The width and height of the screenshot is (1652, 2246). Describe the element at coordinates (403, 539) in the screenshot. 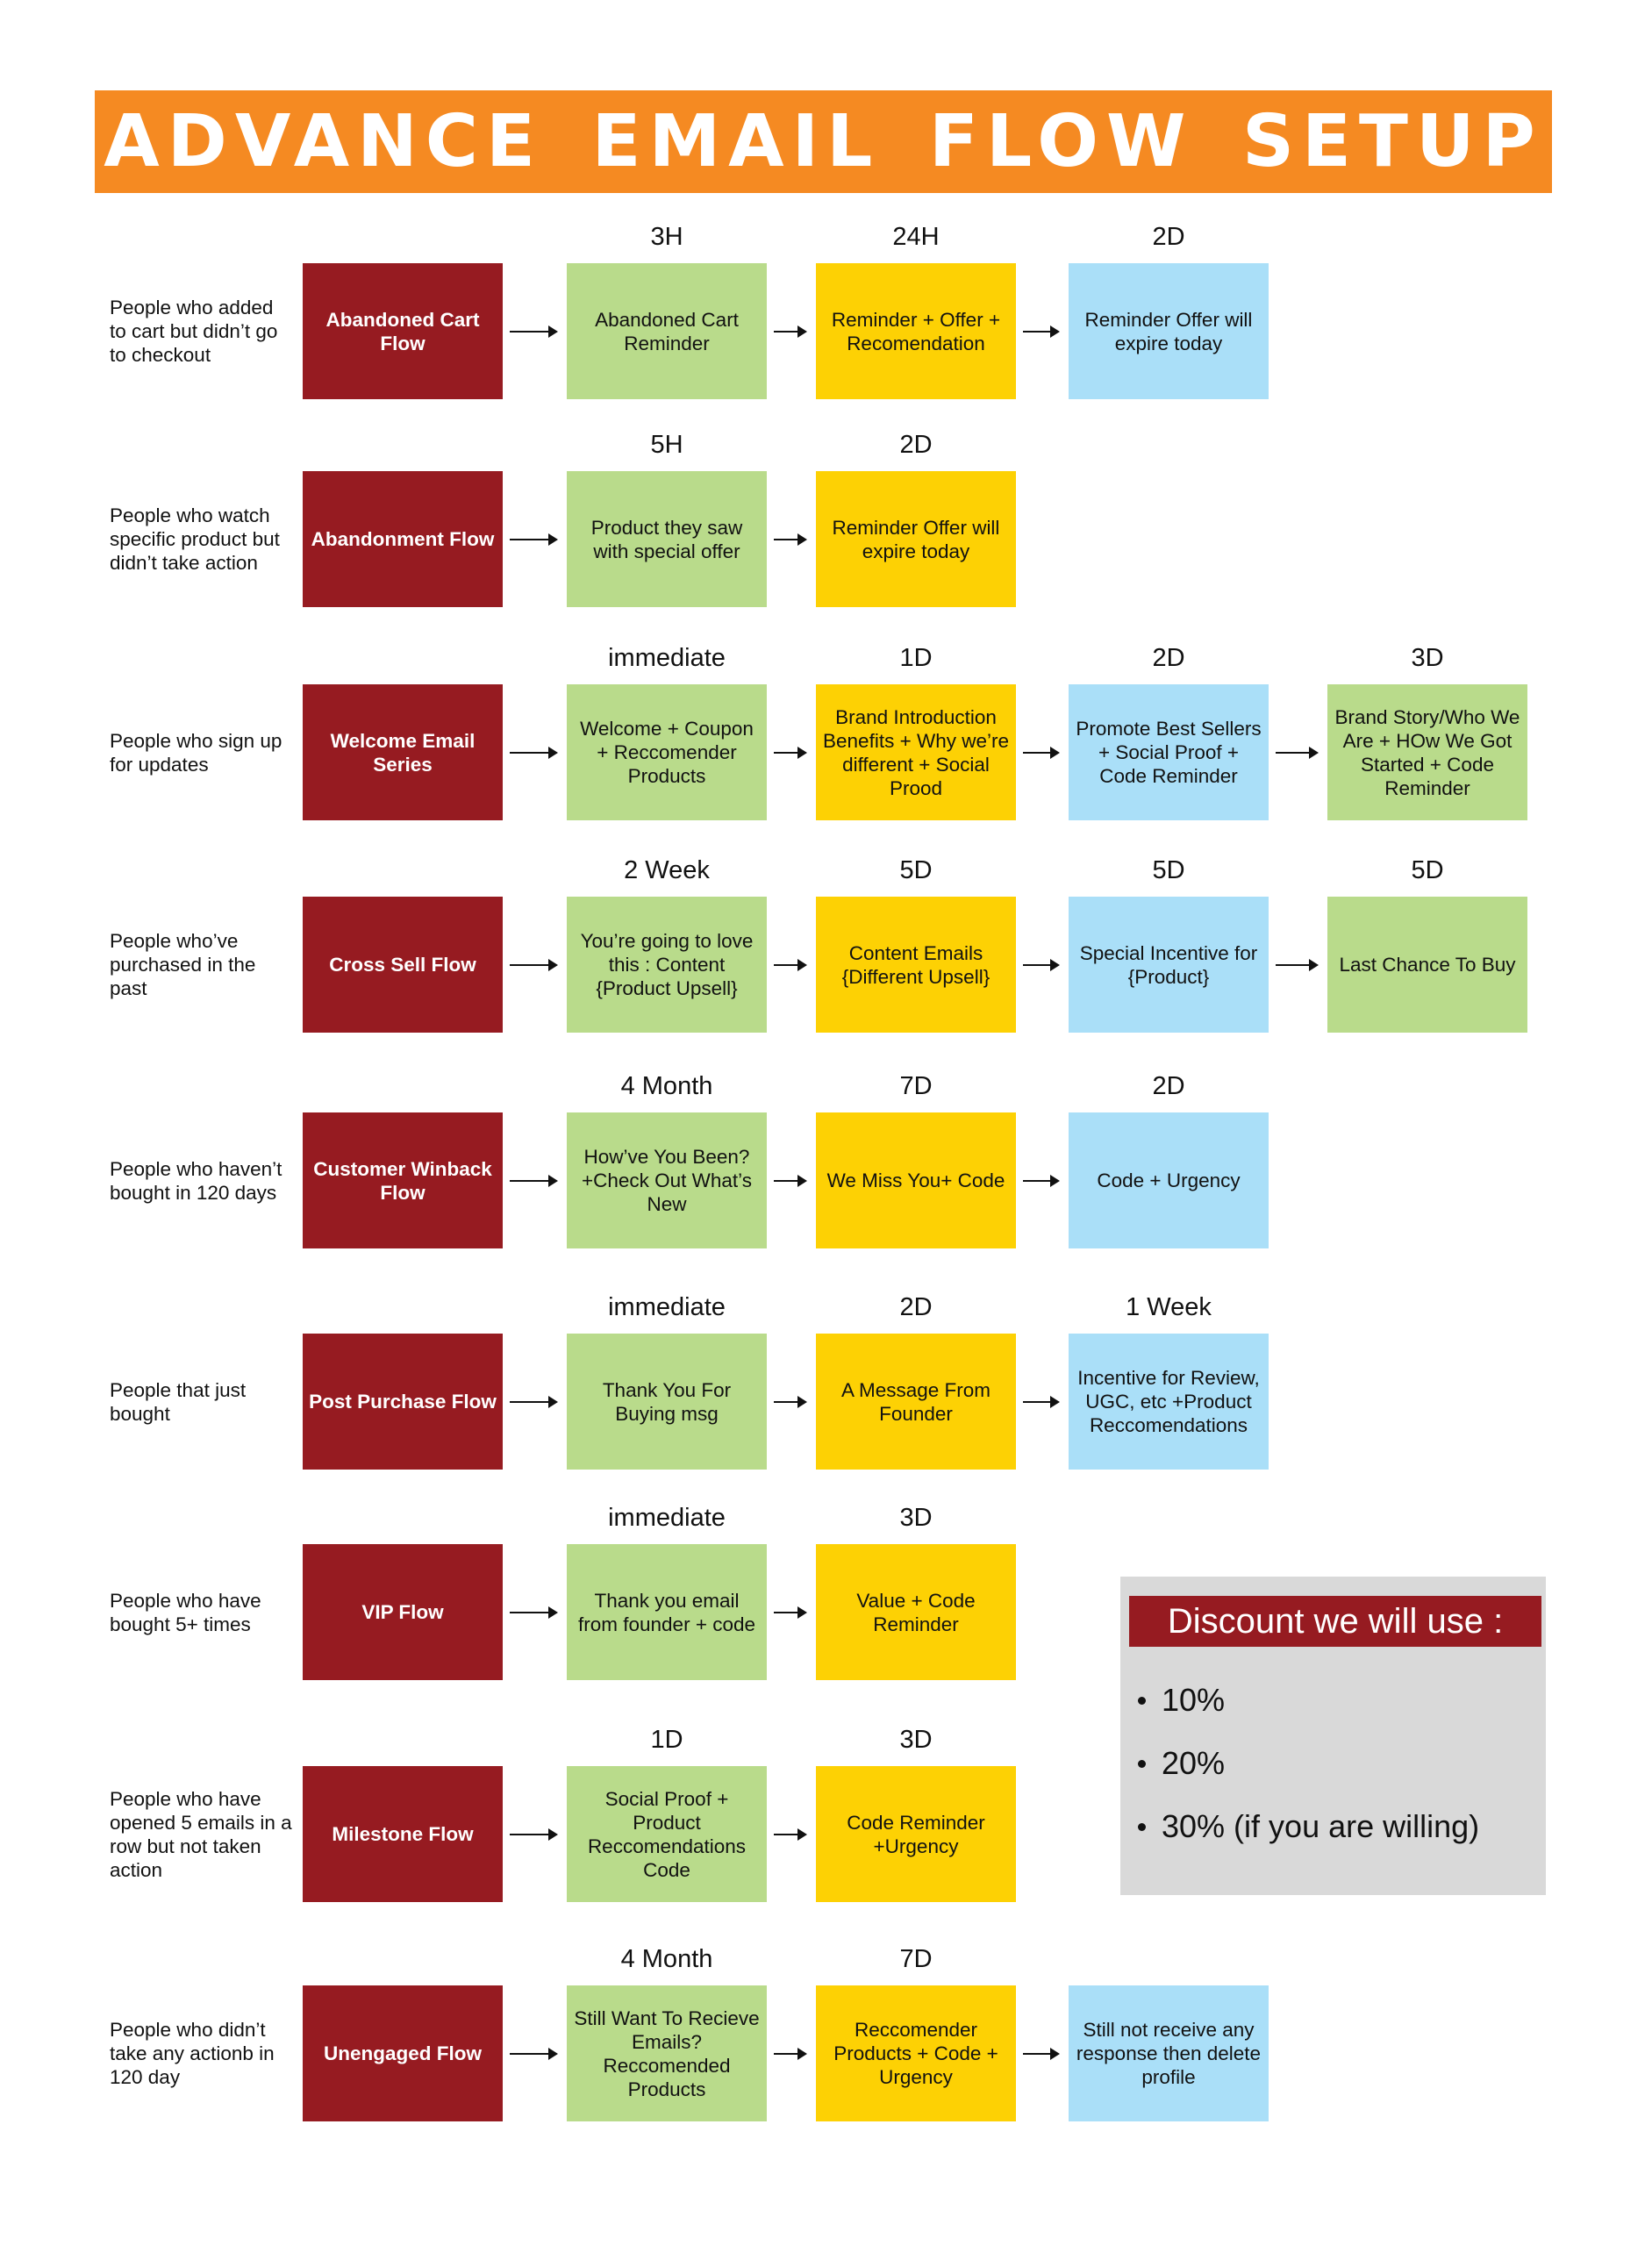

I see `flow-name-box: Abandonment Flow` at that location.